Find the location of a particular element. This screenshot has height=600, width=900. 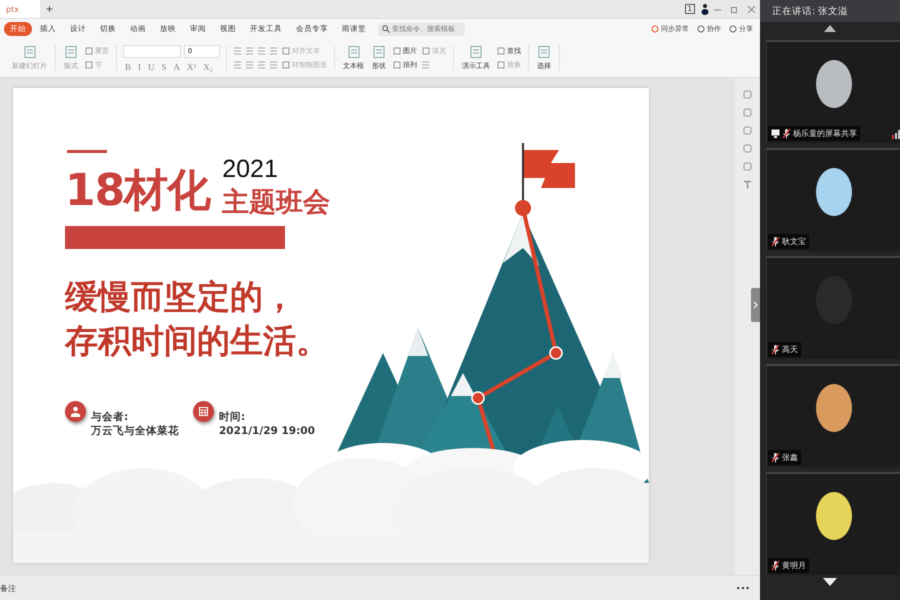

info-label: 时间: is located at coordinates (232, 417).